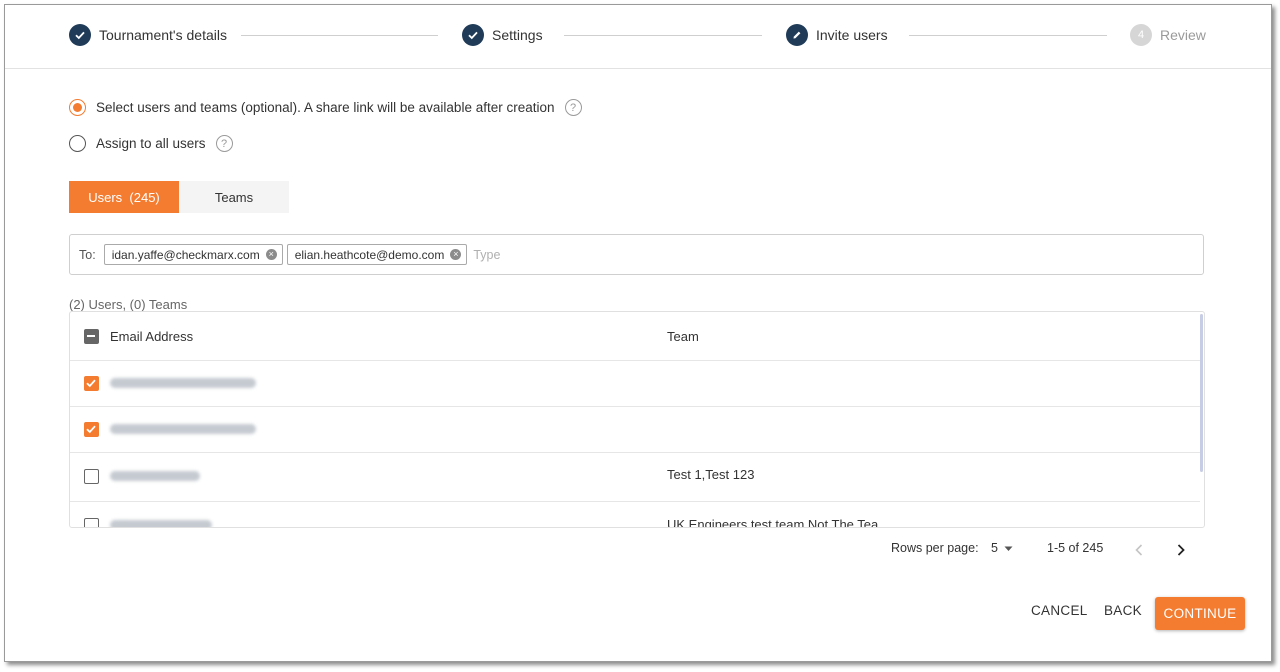  Describe the element at coordinates (1200, 613) in the screenshot. I see `continue-button: CONTINUE` at that location.